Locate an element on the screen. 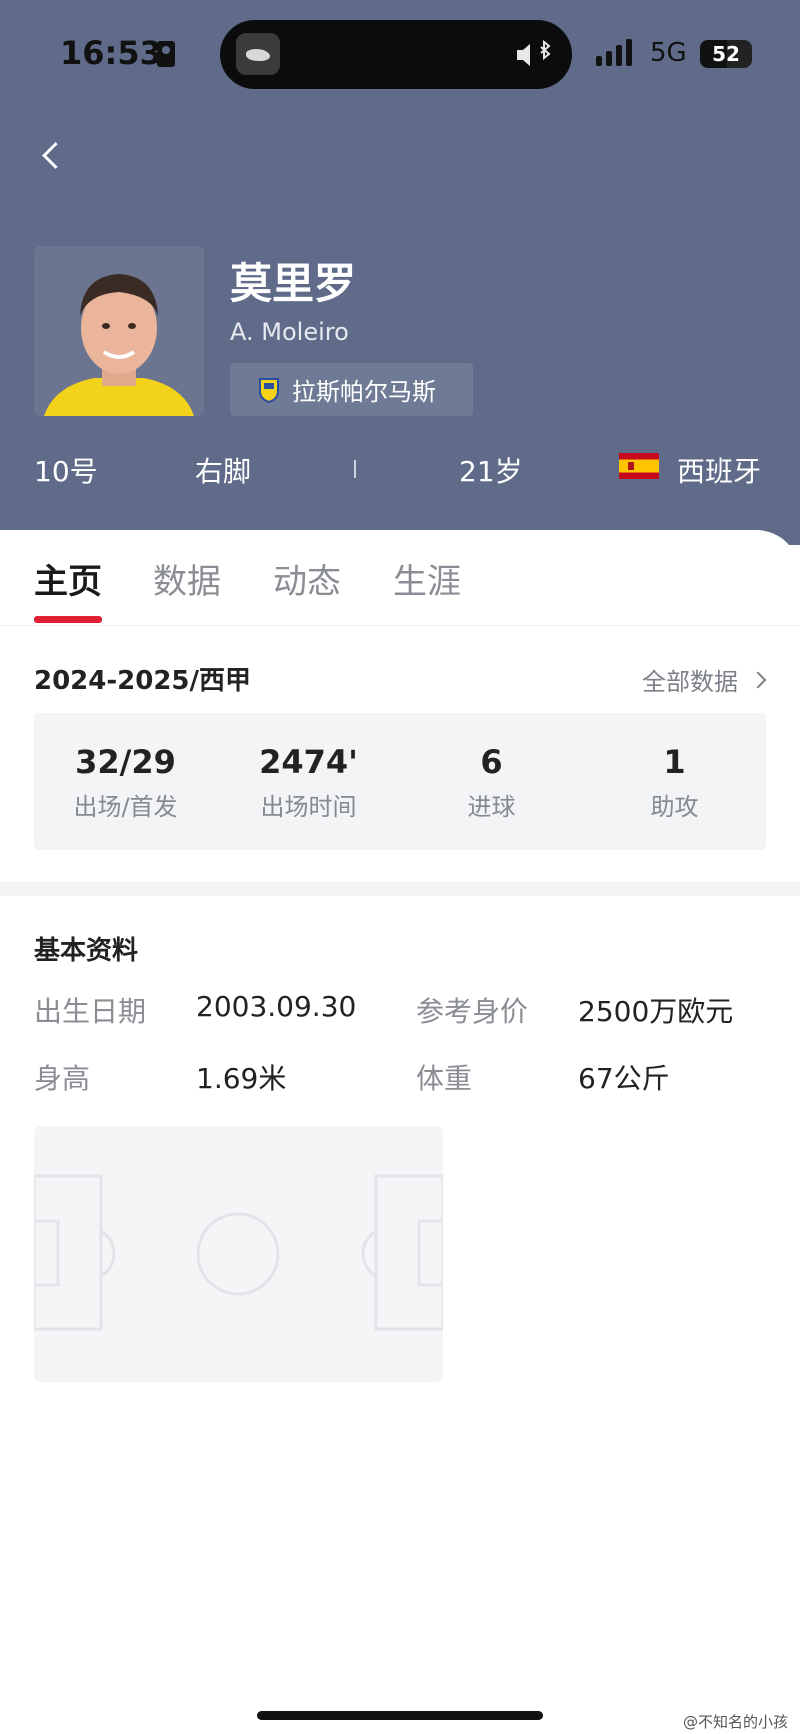 Image resolution: width=800 pixels, height=1734 pixels. mute-bluetooth-icon is located at coordinates (534, 53).